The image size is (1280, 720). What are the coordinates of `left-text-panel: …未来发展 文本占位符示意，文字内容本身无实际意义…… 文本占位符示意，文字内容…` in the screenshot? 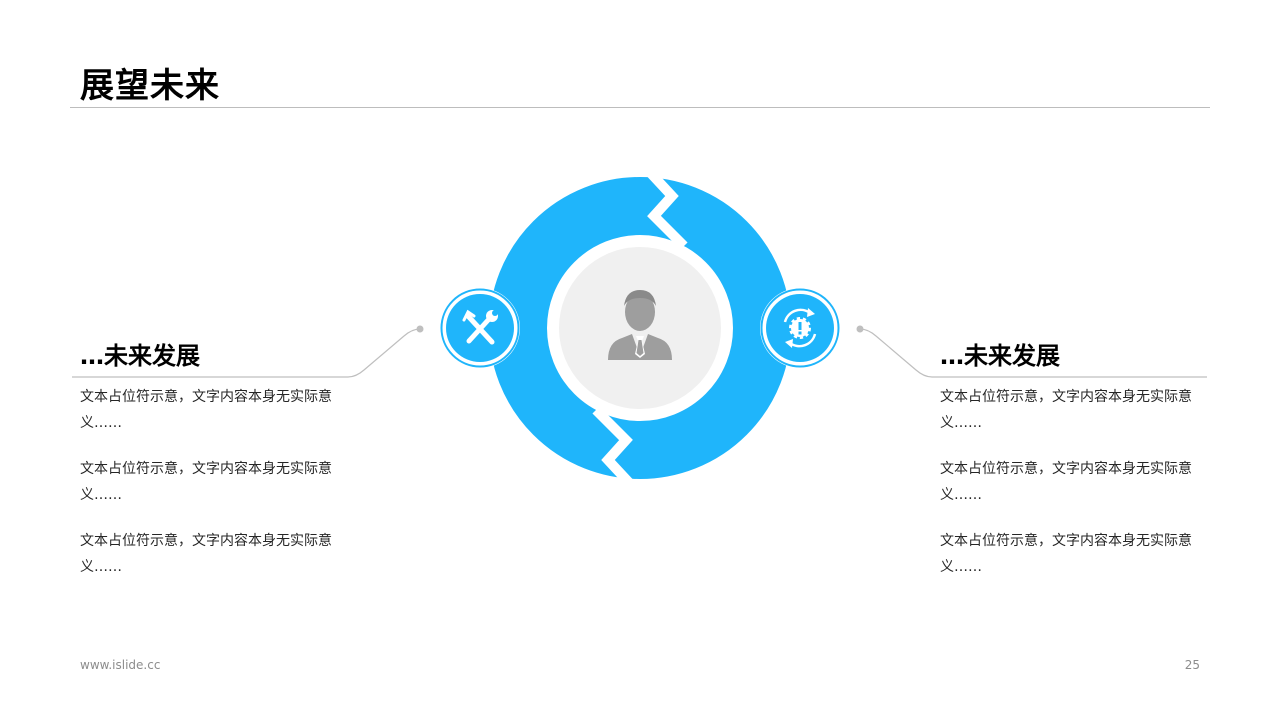 It's located at (215, 468).